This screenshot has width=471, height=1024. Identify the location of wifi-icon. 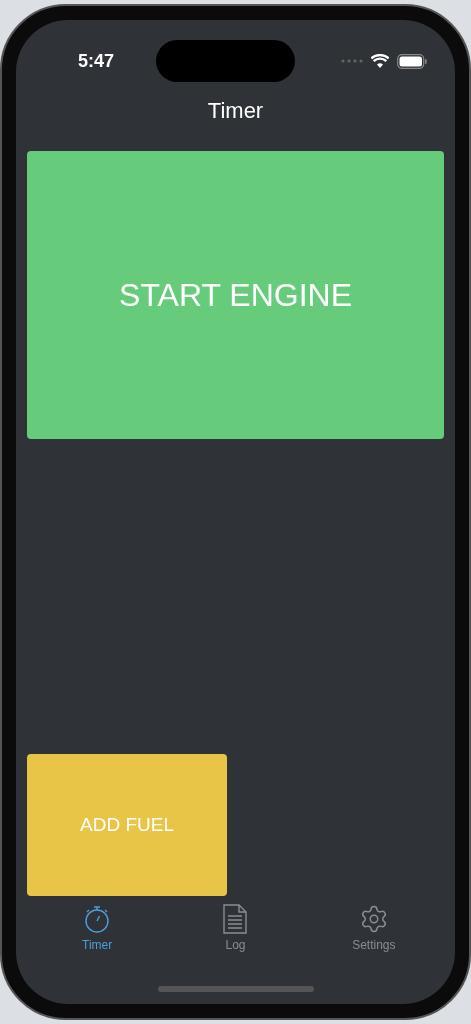
(380, 61).